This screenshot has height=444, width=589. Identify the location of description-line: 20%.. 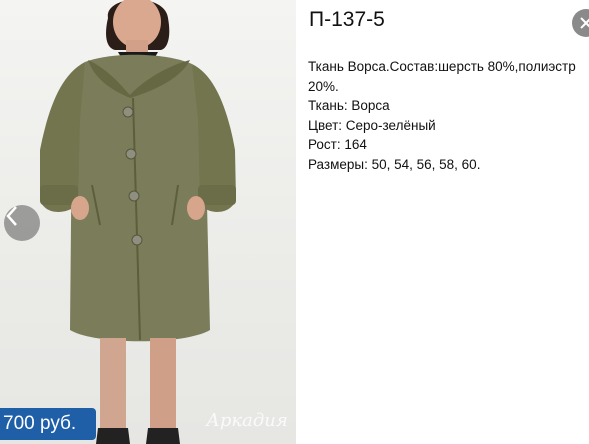
(323, 86).